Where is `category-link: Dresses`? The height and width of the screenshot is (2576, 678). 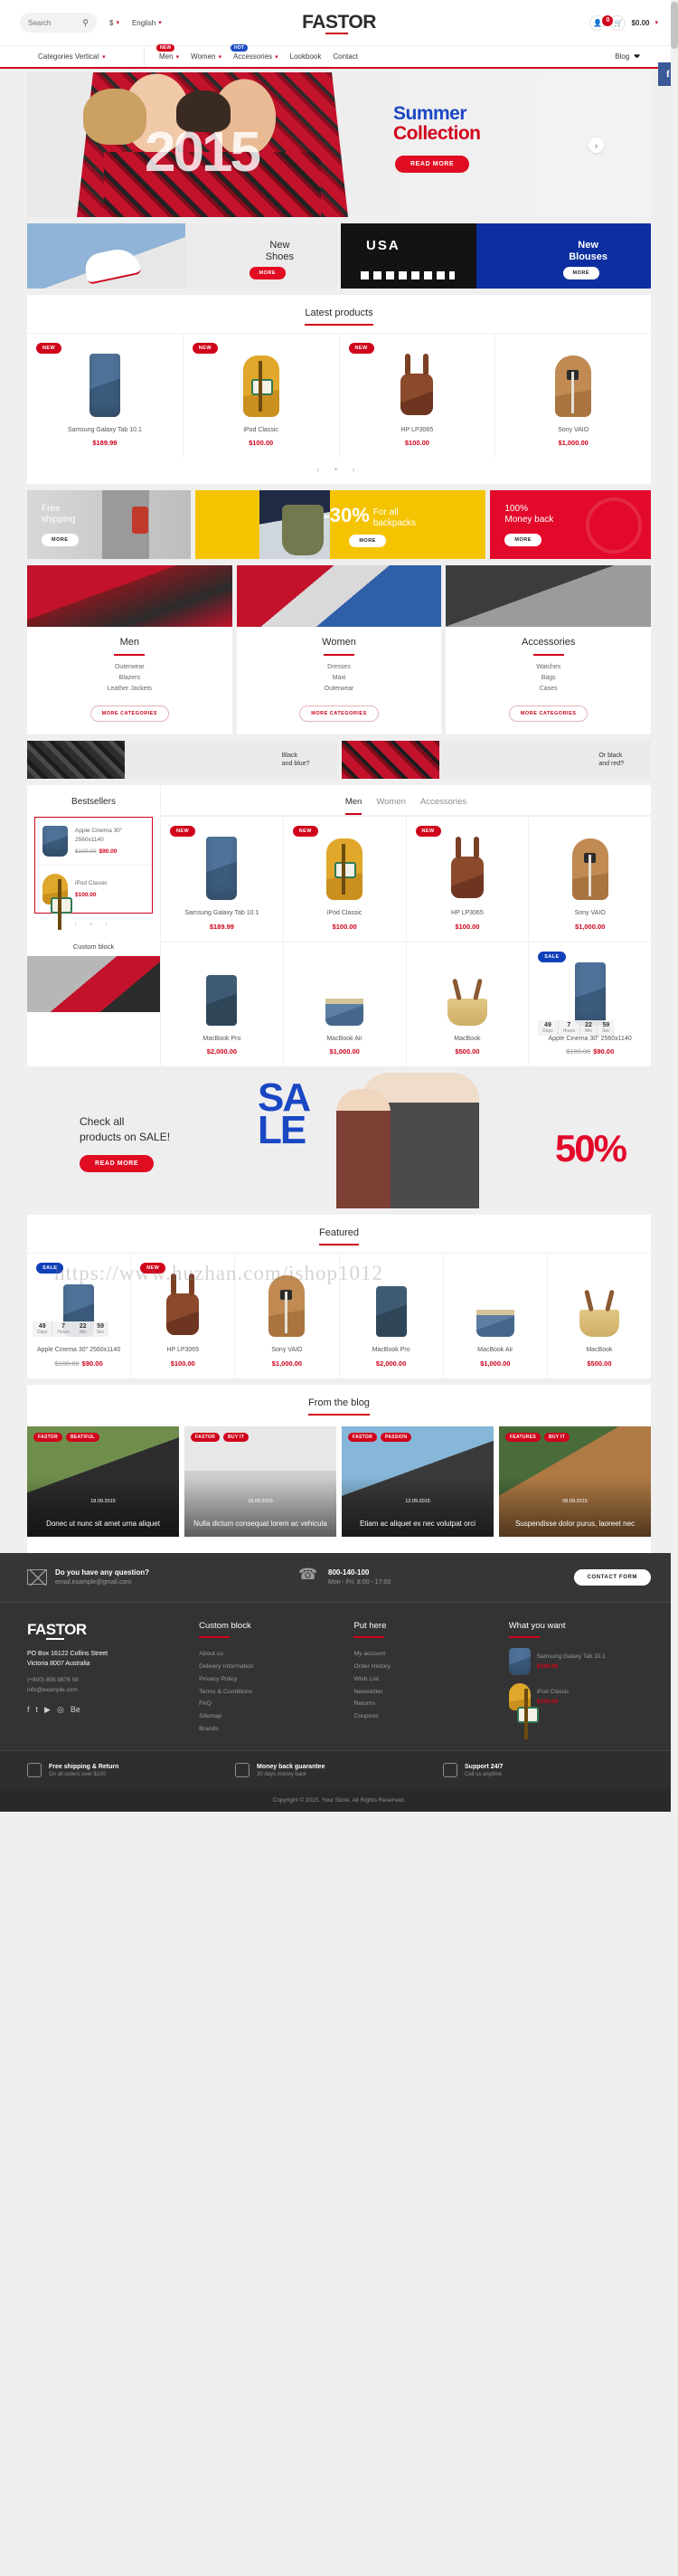 category-link: Dresses is located at coordinates (339, 667).